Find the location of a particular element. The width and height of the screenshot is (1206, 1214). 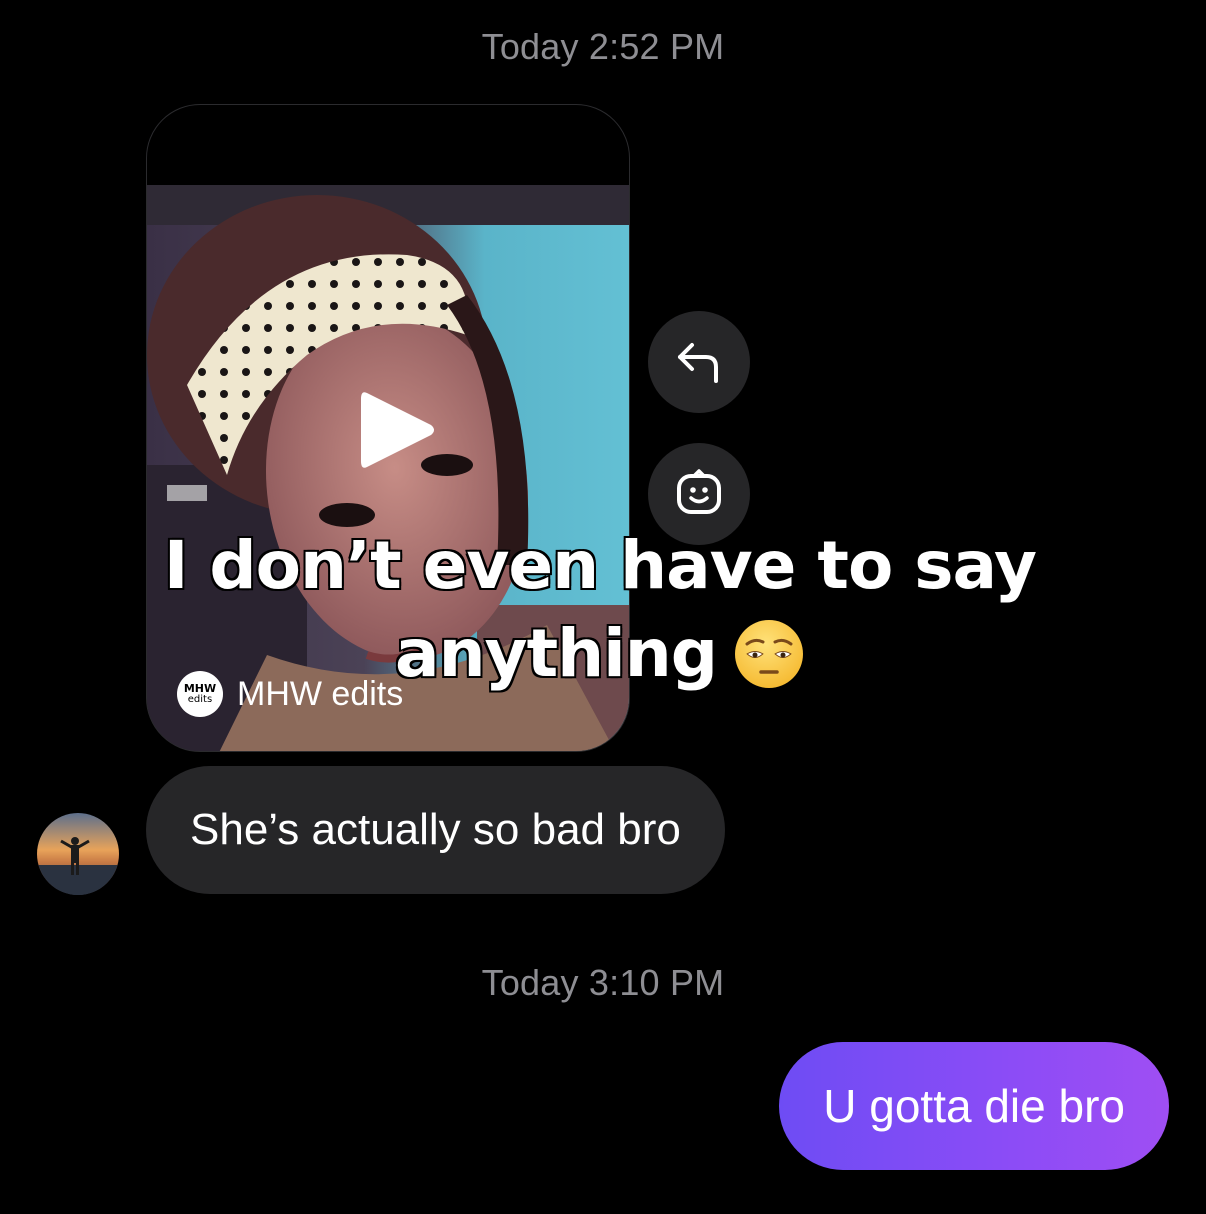

overlay-caption-line2: anything is located at coordinates (557, 654).